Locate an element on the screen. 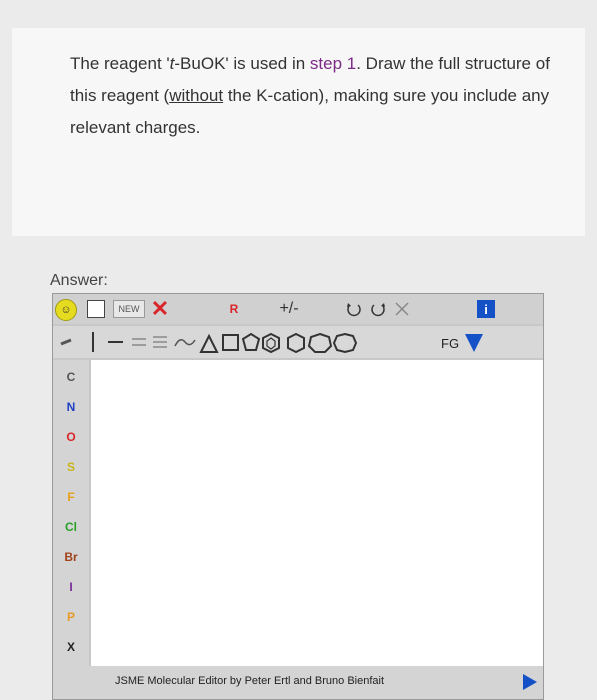 Image resolution: width=597 pixels, height=700 pixels. editor-toolbar-top: ☺ NEW ✕ R +/- i is located at coordinates (298, 309).